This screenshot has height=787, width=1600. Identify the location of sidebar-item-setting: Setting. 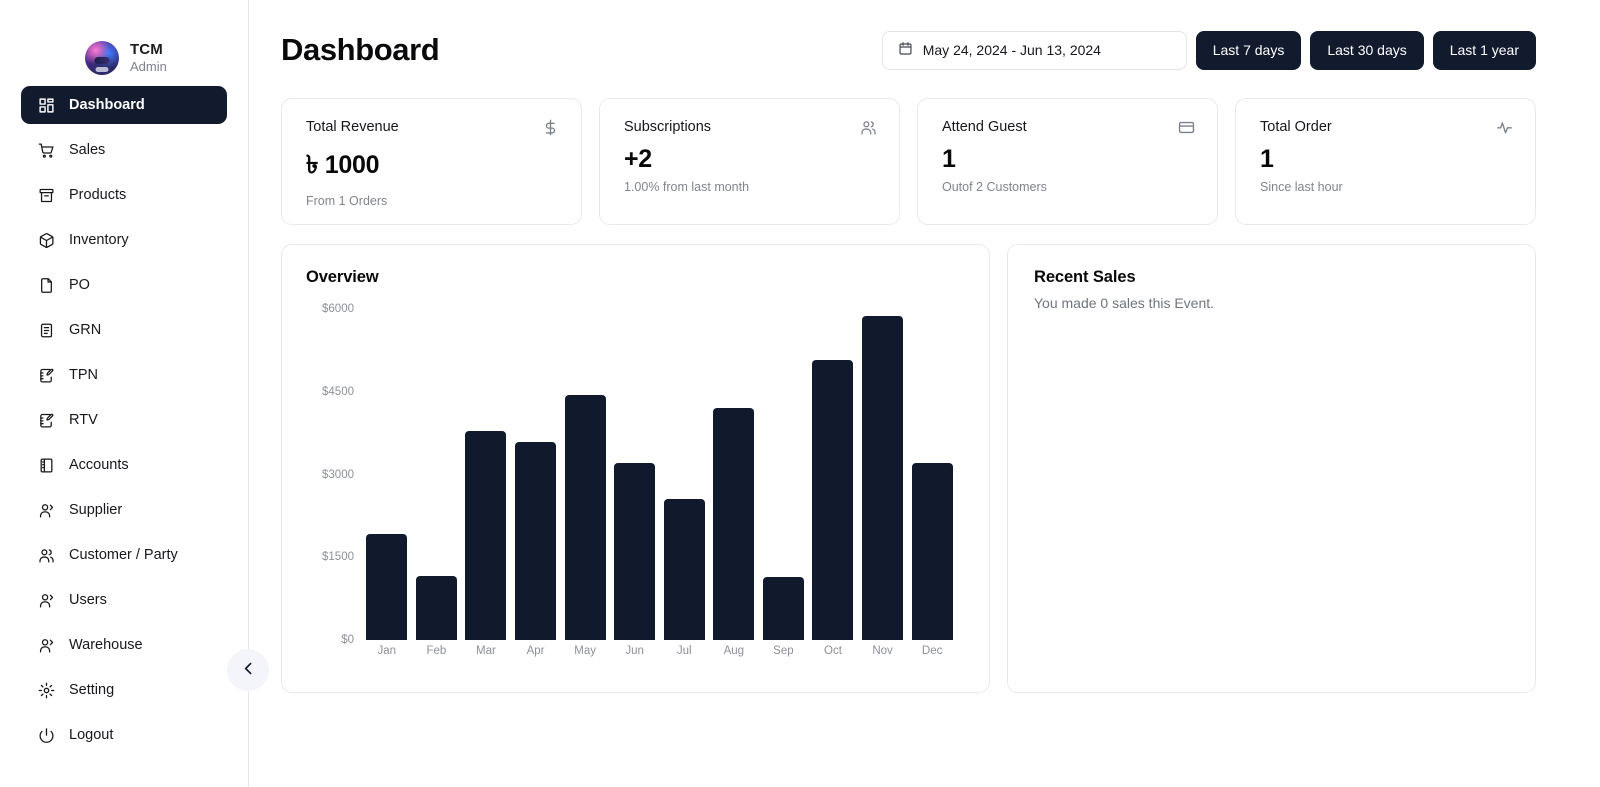
(124, 690).